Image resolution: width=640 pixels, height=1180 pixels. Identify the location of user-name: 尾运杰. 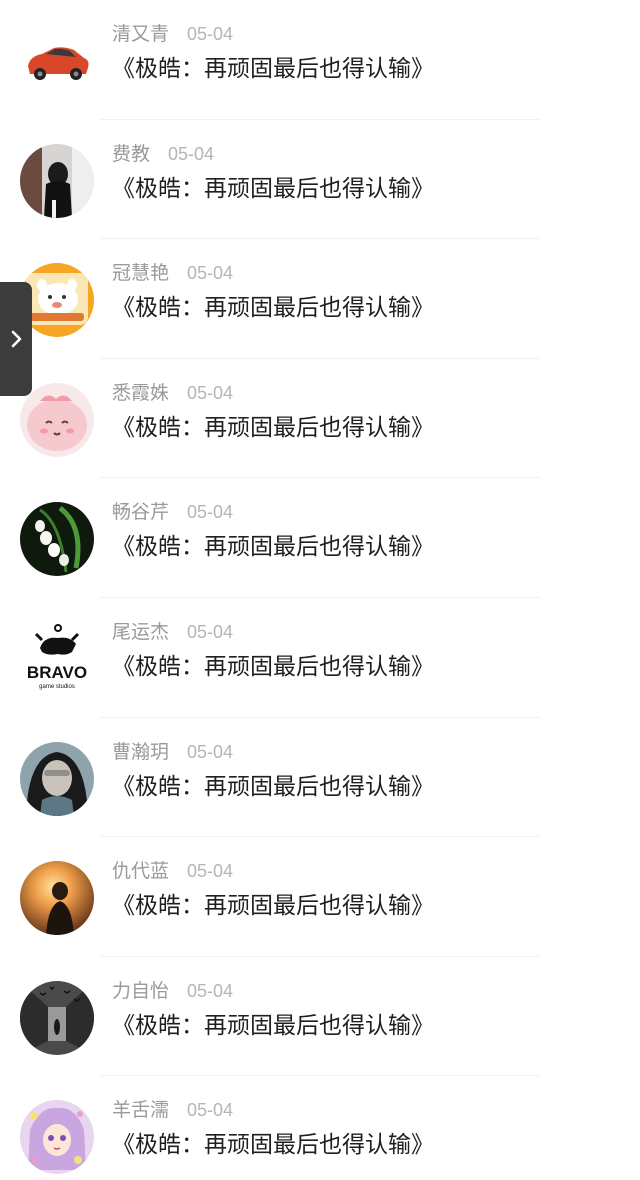
(140, 632).